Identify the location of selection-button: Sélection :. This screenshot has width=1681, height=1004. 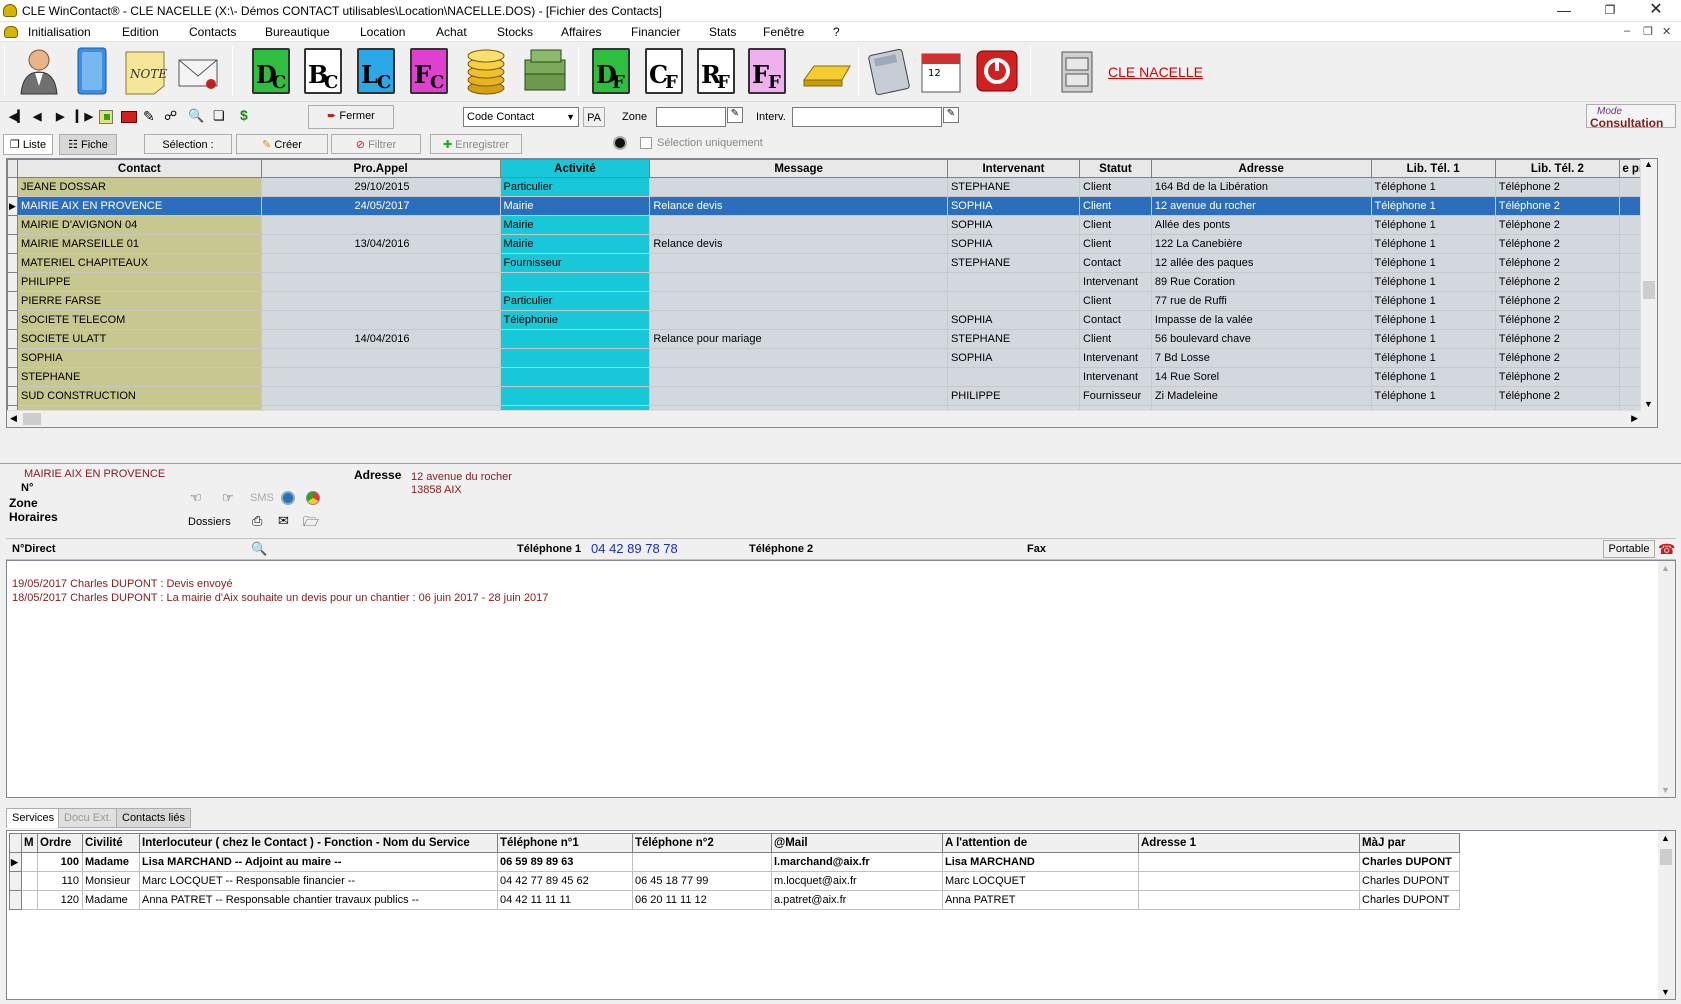
(188, 144).